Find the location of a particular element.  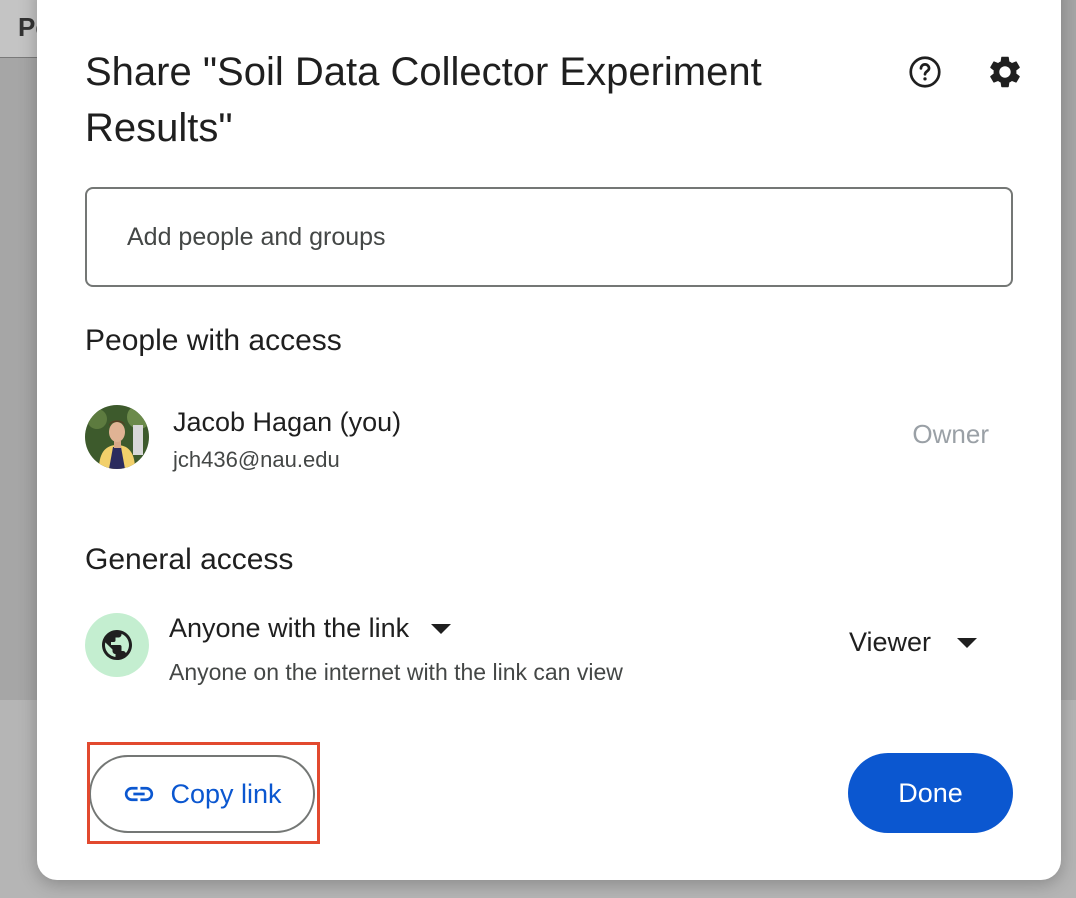

globe-icon-container is located at coordinates (117, 645).